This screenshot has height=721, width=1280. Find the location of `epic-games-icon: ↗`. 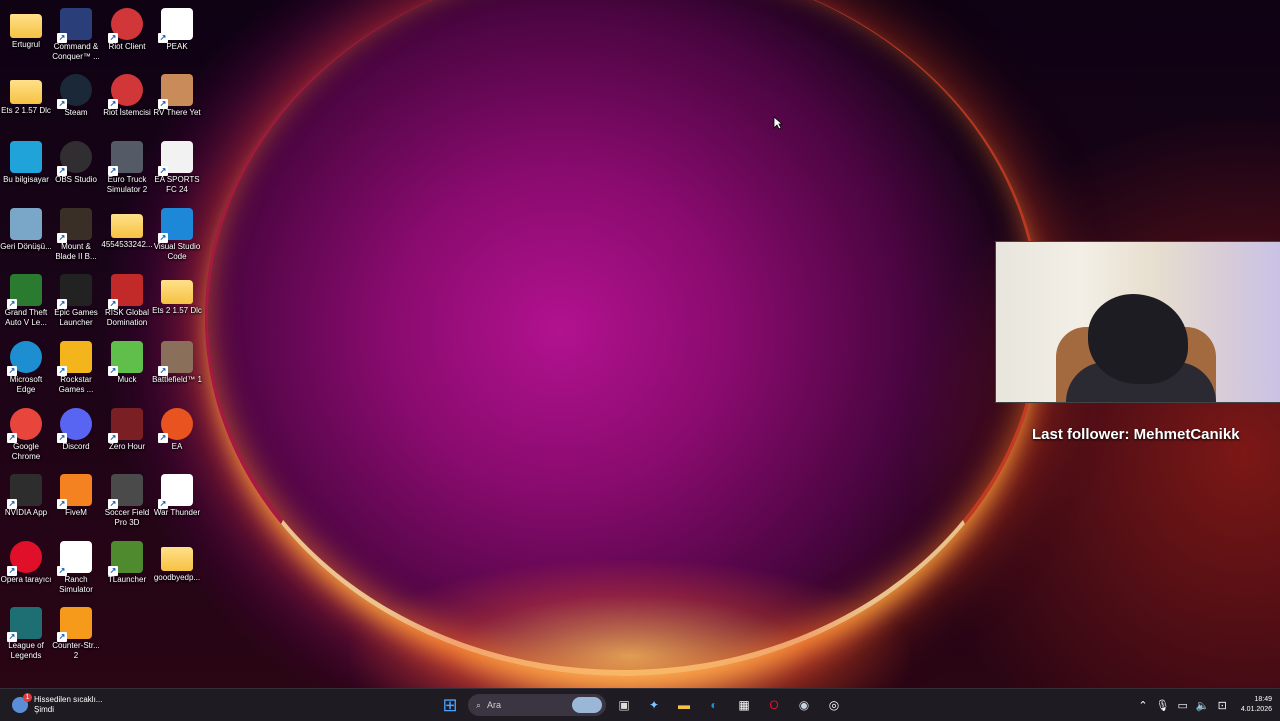

epic-games-icon: ↗ is located at coordinates (74, 291).